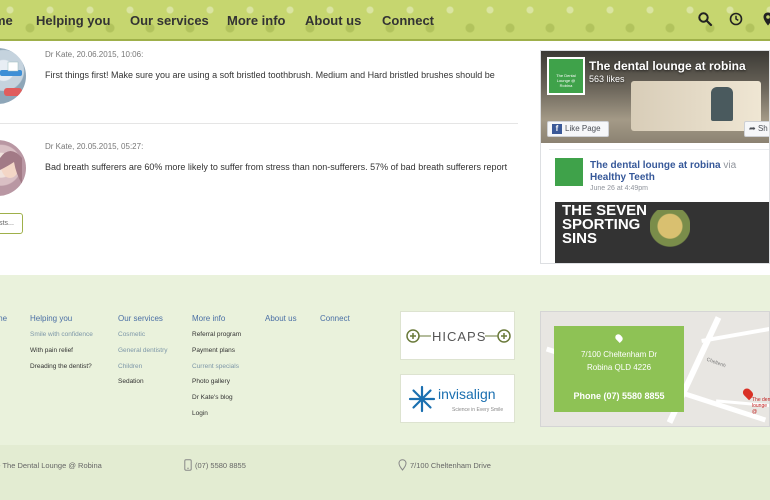 Image resolution: width=770 pixels, height=500 pixels. What do you see at coordinates (61, 366) in the screenshot?
I see `footer-link: Dreading the dentist?` at bounding box center [61, 366].